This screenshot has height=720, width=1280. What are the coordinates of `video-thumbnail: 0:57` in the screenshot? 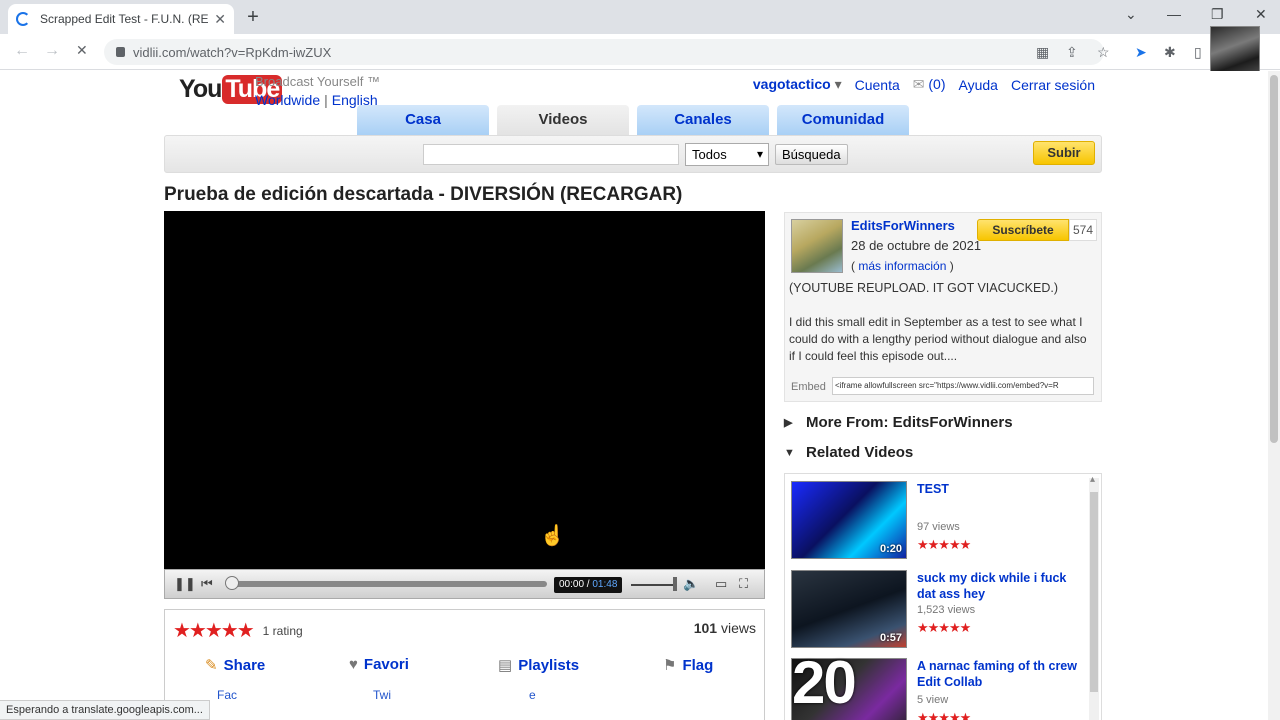 It's located at (849, 609).